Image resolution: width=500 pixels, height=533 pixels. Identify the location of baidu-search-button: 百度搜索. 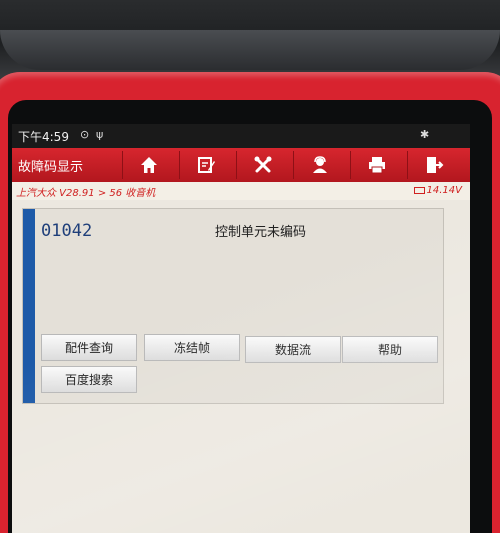
(89, 379).